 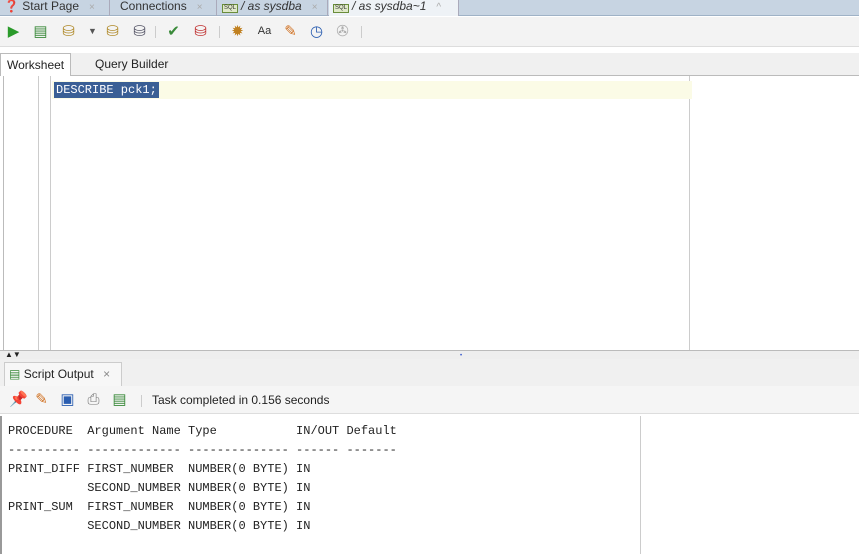 What do you see at coordinates (131, 64) in the screenshot?
I see `tab-query-builder: Query Builder` at bounding box center [131, 64].